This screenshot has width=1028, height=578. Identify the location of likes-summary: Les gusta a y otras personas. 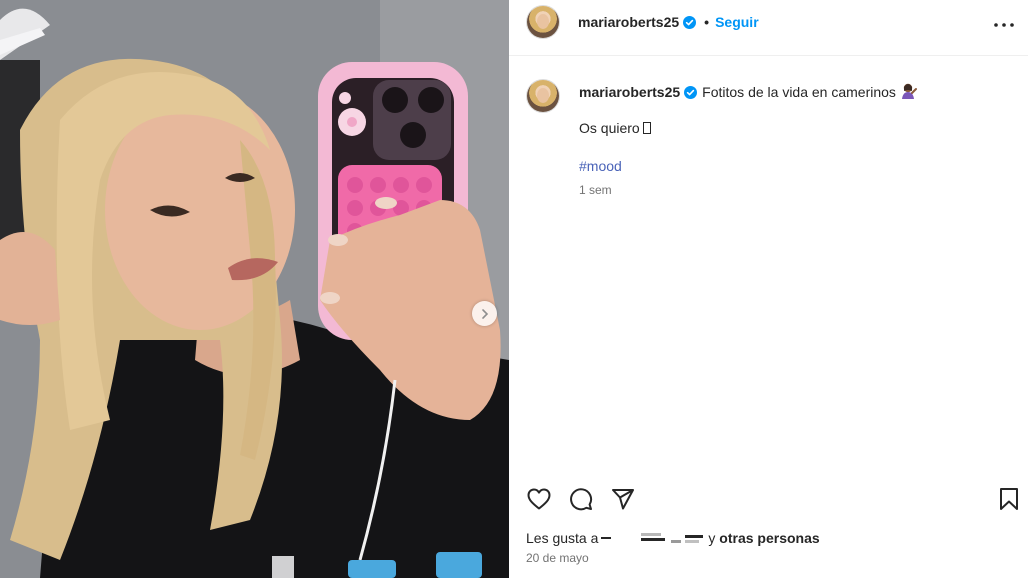
(673, 539).